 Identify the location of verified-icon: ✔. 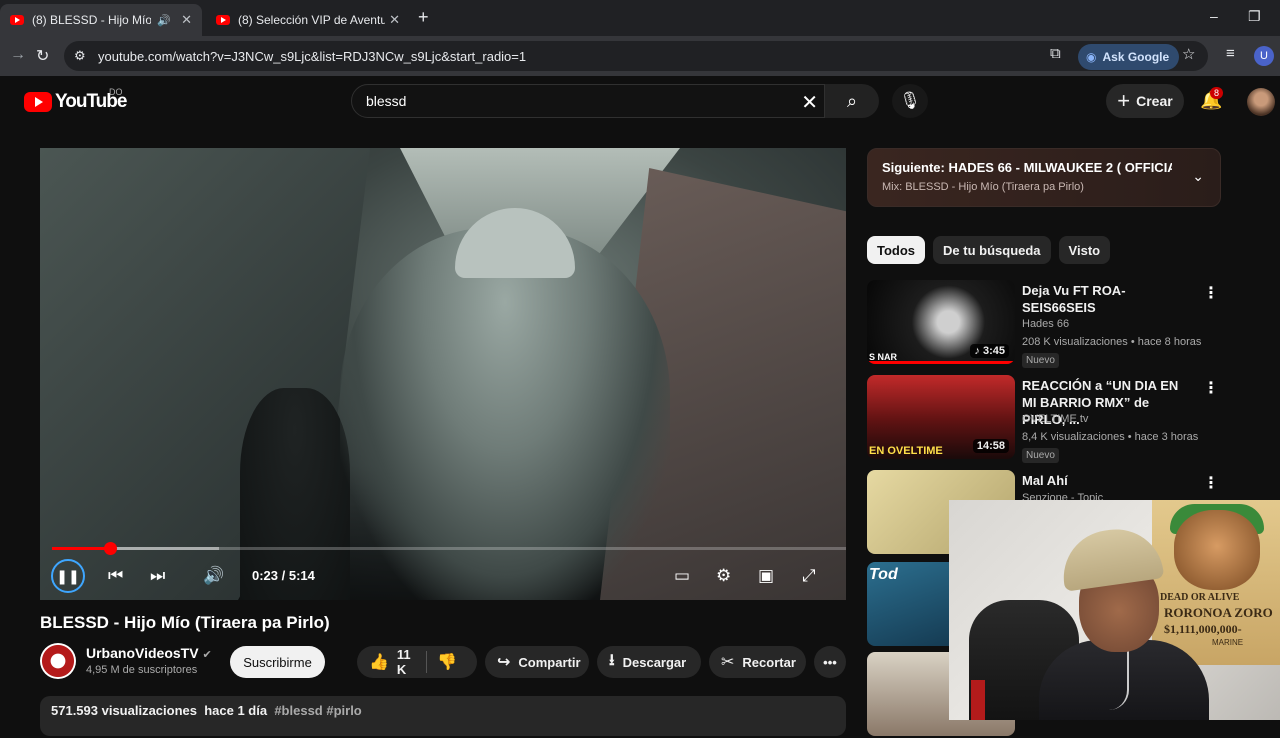
(207, 655).